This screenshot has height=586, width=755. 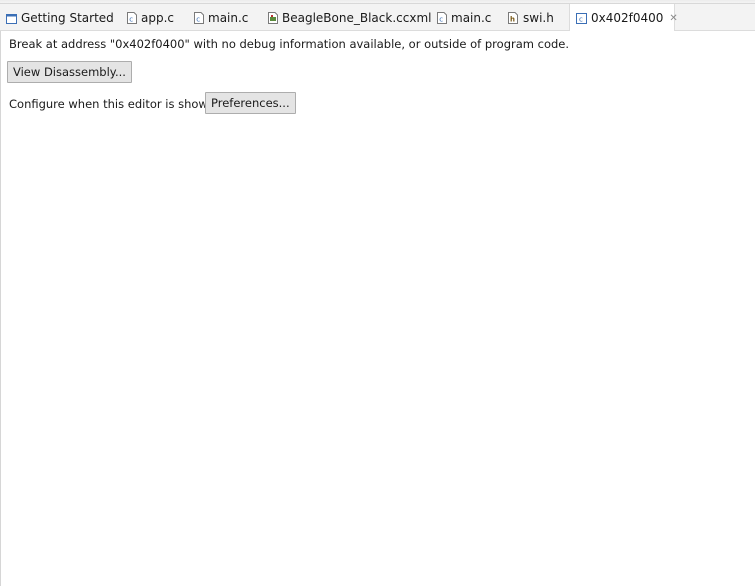 I want to click on tab-getting-started: Getting Started, so click(x=64, y=17).